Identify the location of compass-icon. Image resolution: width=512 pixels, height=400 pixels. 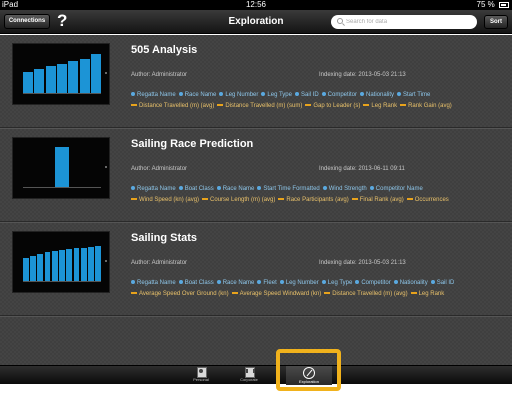
(309, 373).